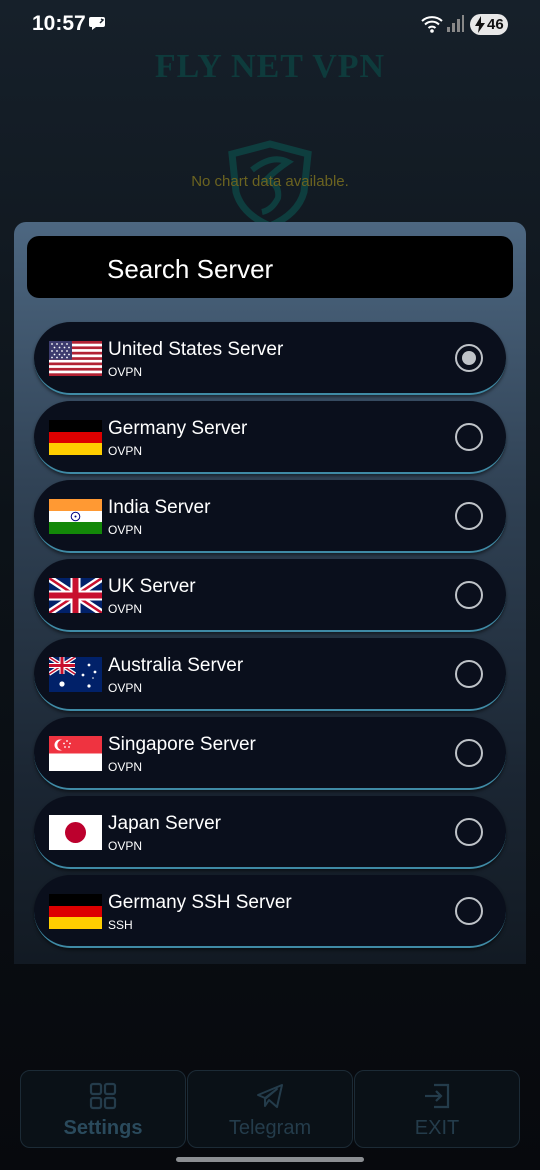 The width and height of the screenshot is (540, 1170). Describe the element at coordinates (178, 428) in the screenshot. I see `server-name: Germany Server` at that location.